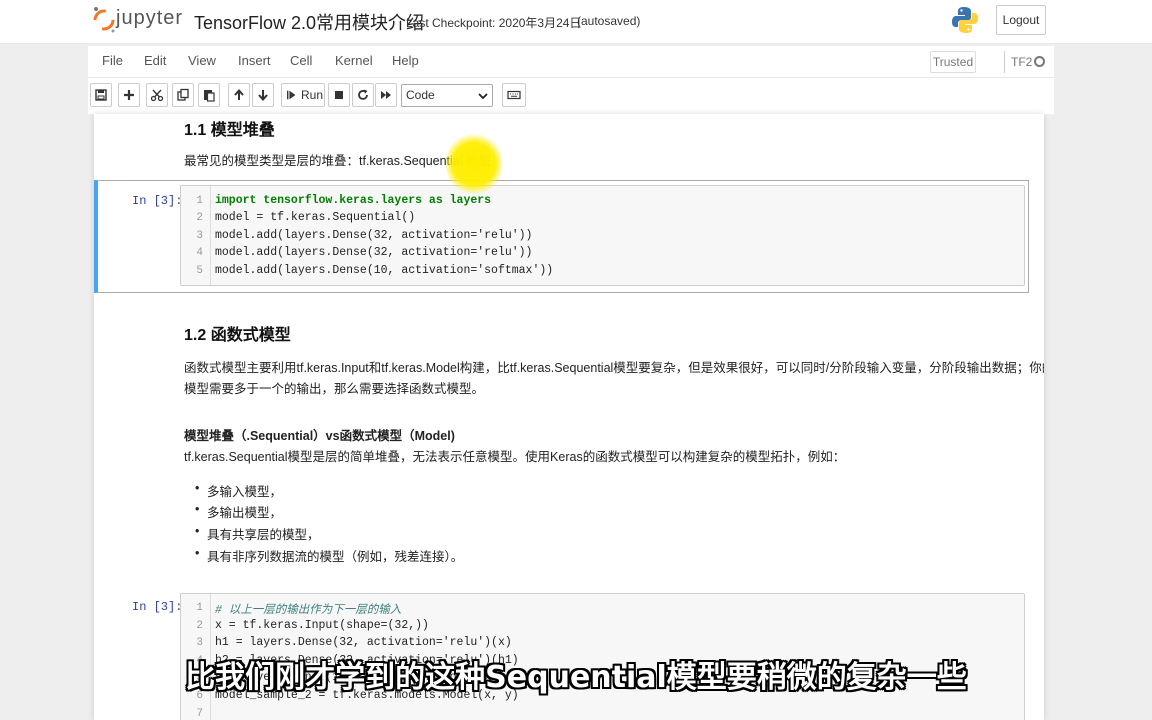 The height and width of the screenshot is (720, 1152). What do you see at coordinates (447, 95) in the screenshot?
I see `cell-type-select: Code` at bounding box center [447, 95].